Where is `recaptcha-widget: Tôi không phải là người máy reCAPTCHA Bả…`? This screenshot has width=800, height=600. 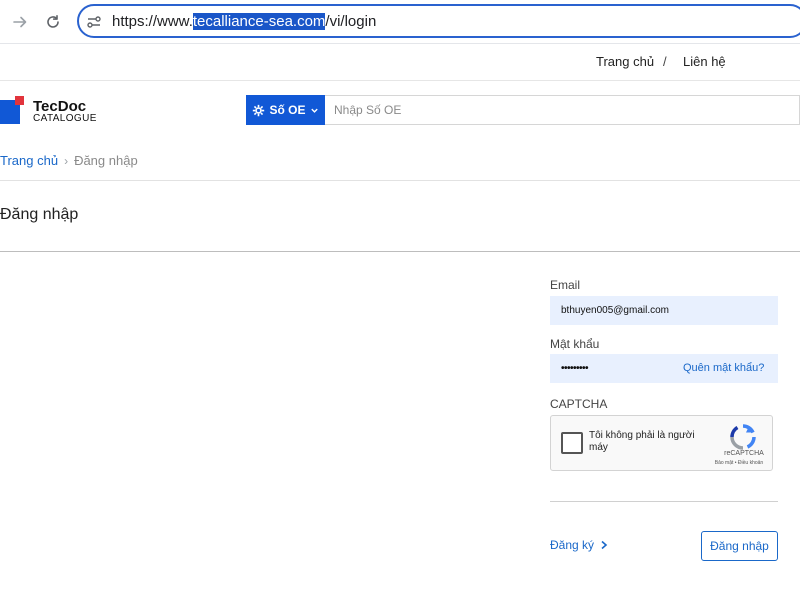
recaptcha-widget: Tôi không phải là người máy reCAPTCHA Bả… is located at coordinates (661, 443).